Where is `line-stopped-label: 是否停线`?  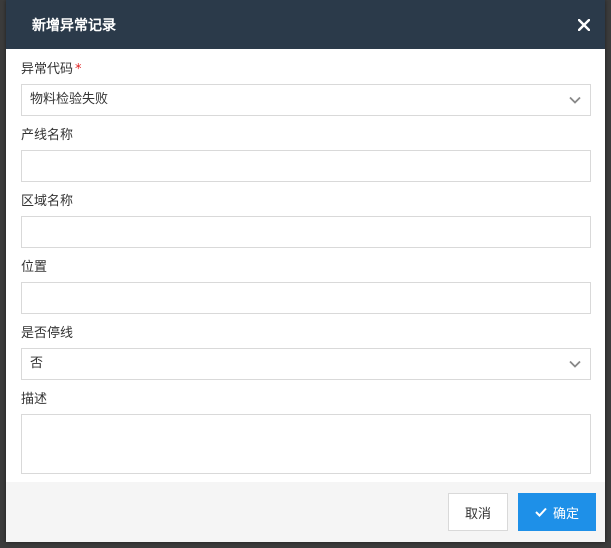
line-stopped-label: 是否停线 is located at coordinates (47, 333).